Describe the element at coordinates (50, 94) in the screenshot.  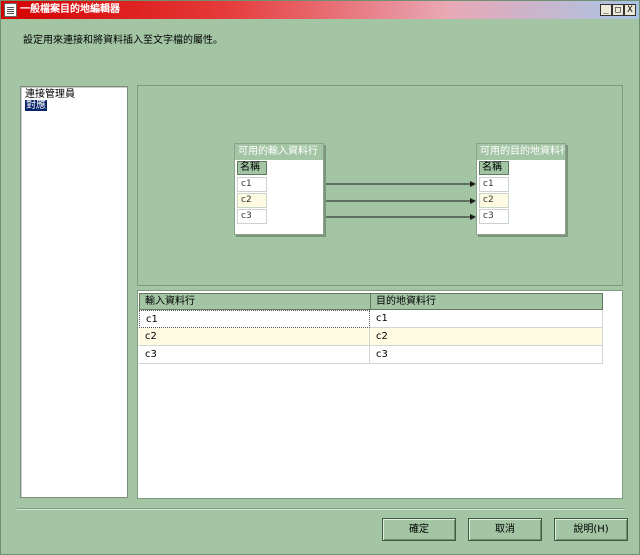
I see `nav-item-connection-manager: 連接管理員` at that location.